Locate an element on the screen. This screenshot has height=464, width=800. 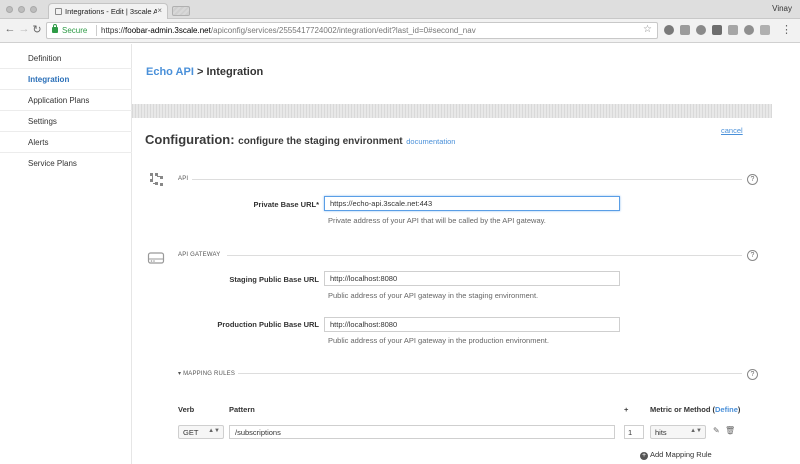
column-delta: + is located at coordinates (626, 409).